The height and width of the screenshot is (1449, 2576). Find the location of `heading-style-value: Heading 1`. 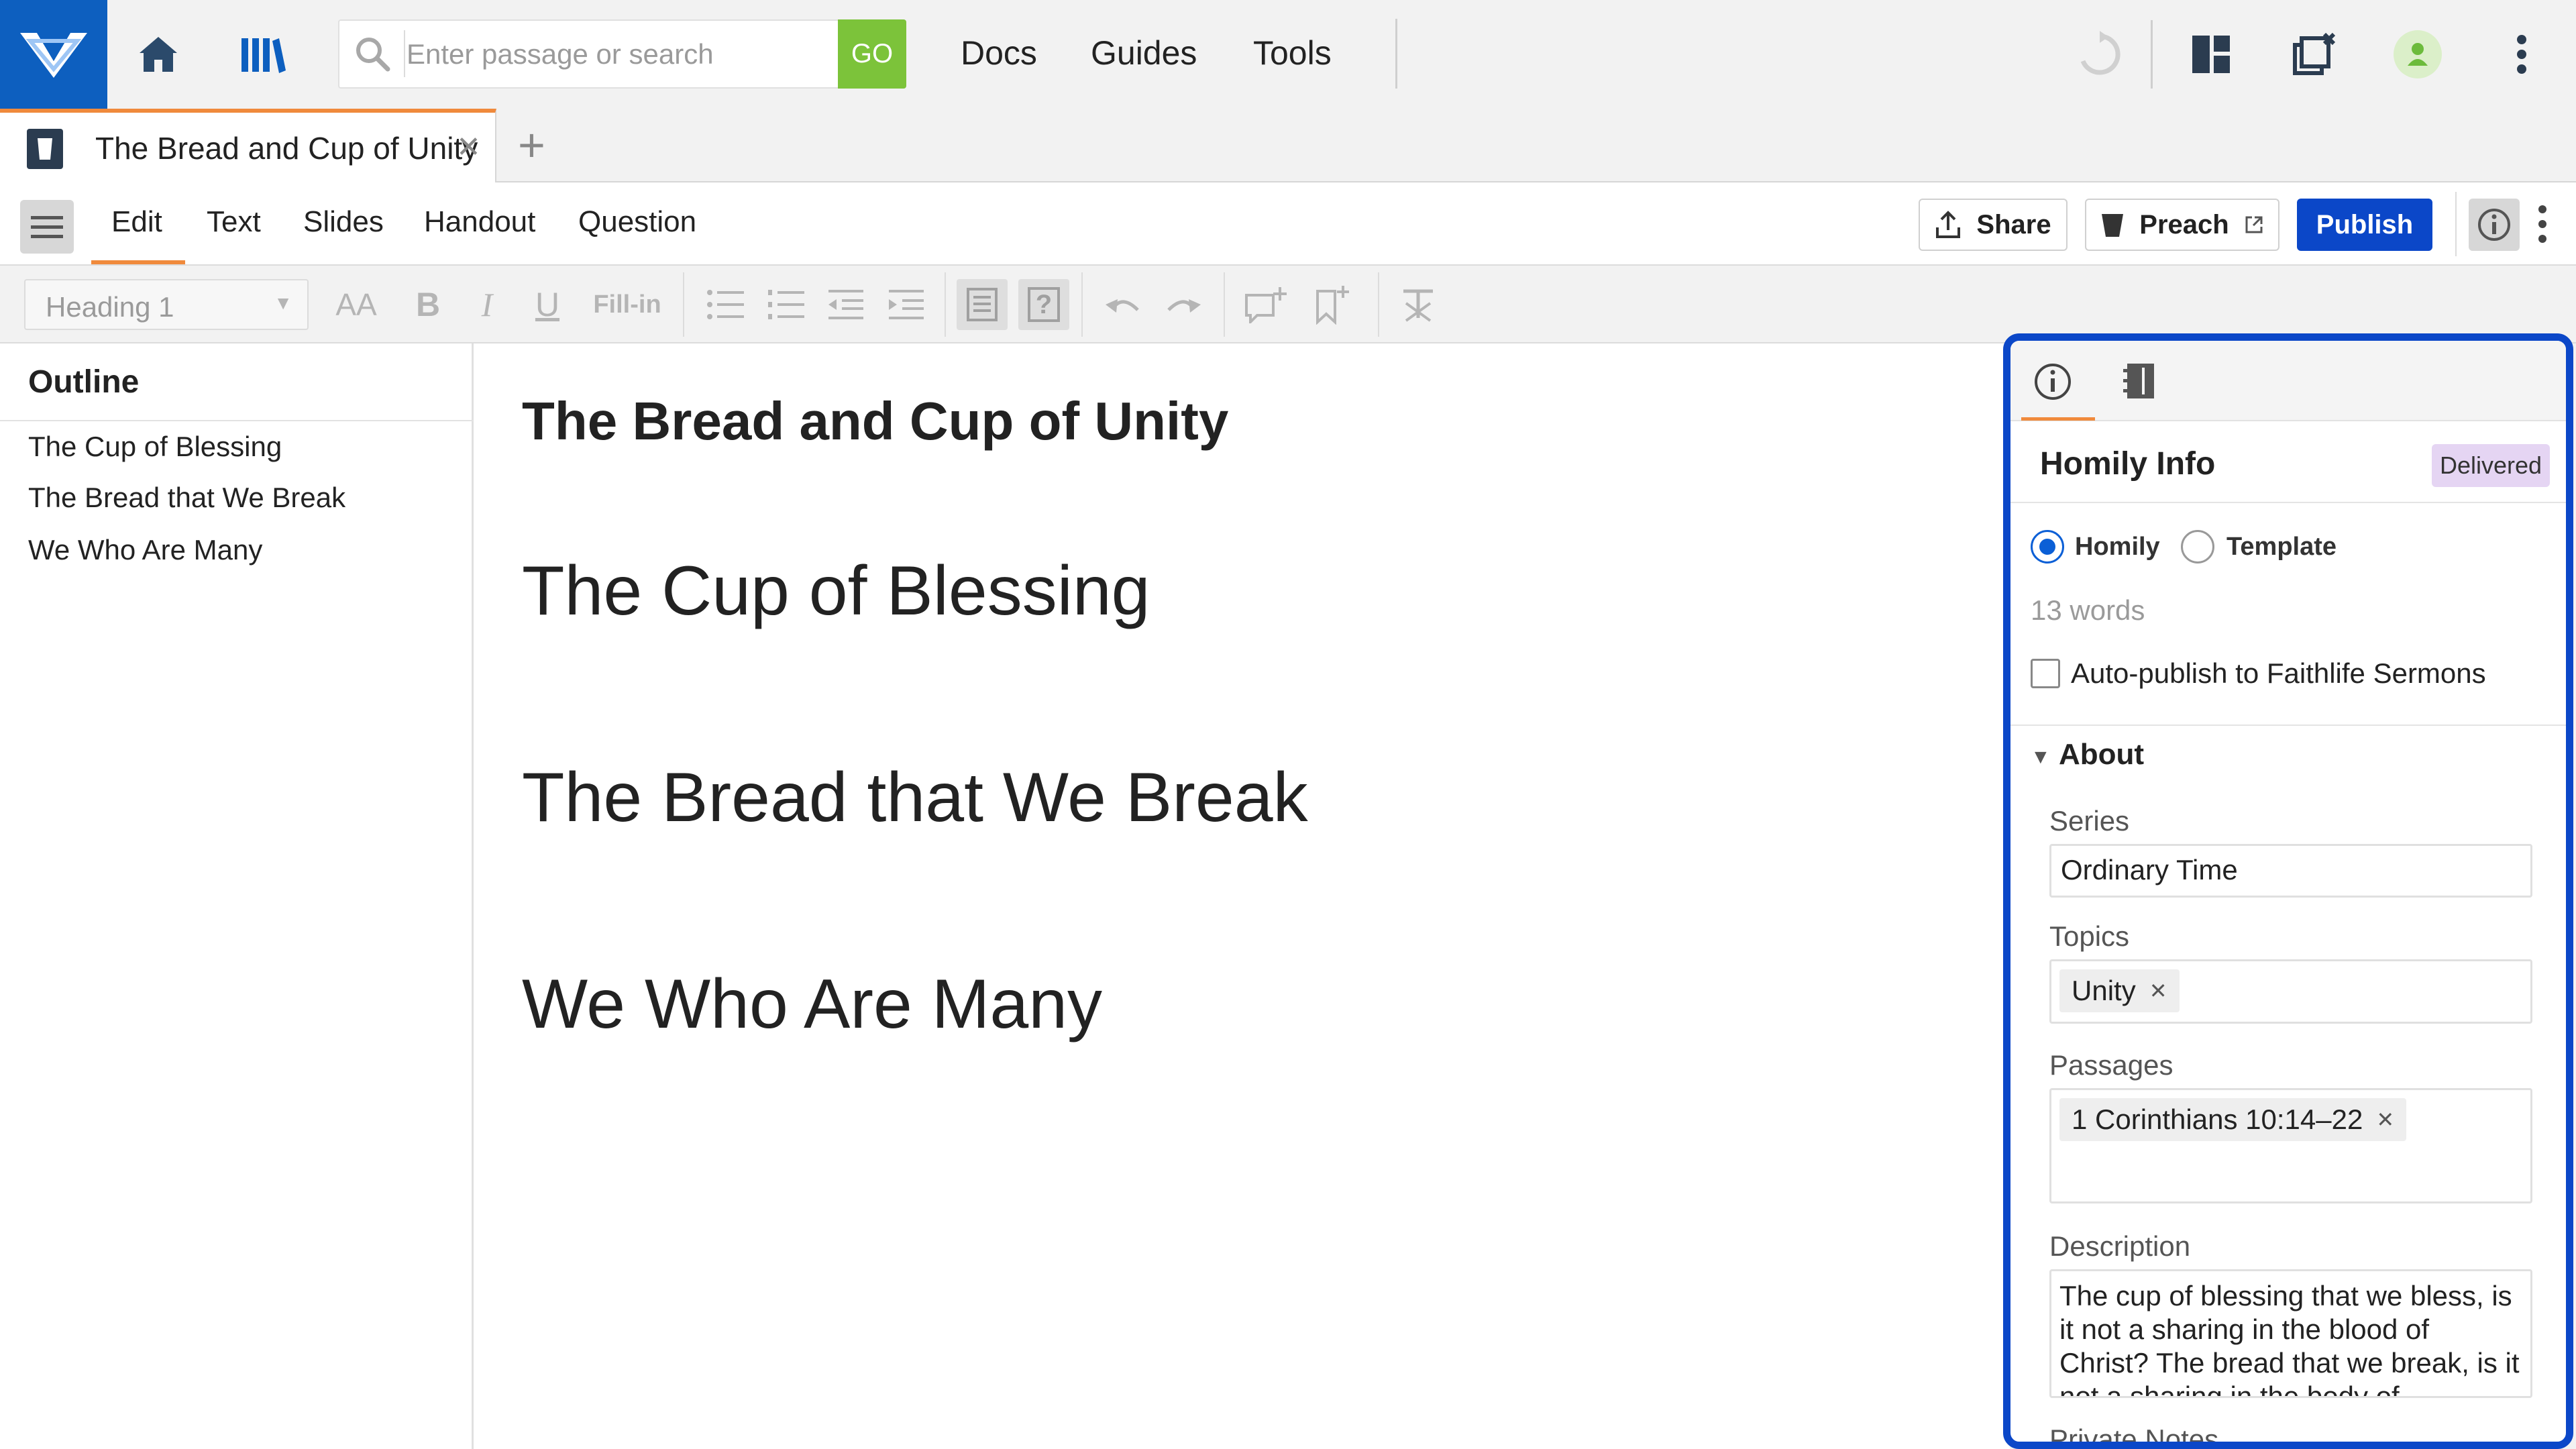

heading-style-value: Heading 1 is located at coordinates (110, 307).